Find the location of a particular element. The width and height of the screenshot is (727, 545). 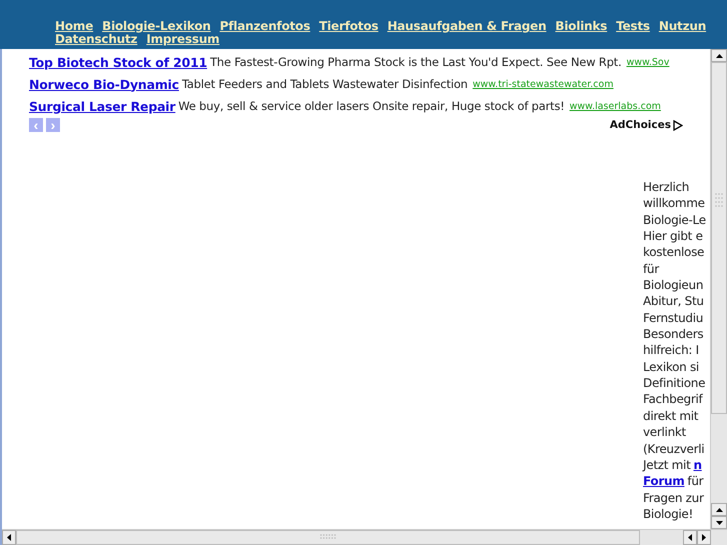

down-arrow-icon is located at coordinates (719, 522).